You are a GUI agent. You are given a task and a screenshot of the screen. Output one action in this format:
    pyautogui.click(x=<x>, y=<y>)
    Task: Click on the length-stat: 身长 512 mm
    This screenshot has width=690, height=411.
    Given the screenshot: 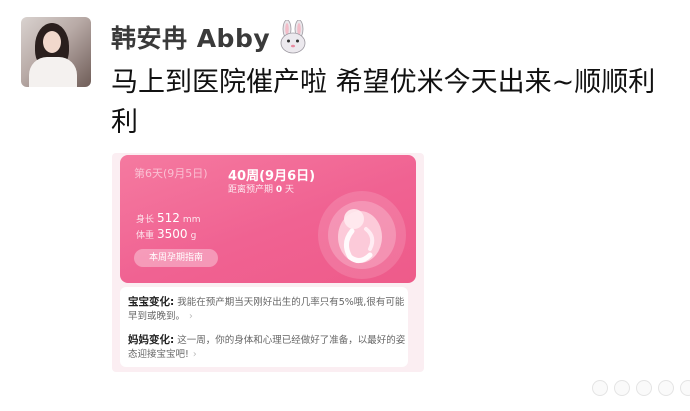 What is the action you would take?
    pyautogui.click(x=168, y=218)
    